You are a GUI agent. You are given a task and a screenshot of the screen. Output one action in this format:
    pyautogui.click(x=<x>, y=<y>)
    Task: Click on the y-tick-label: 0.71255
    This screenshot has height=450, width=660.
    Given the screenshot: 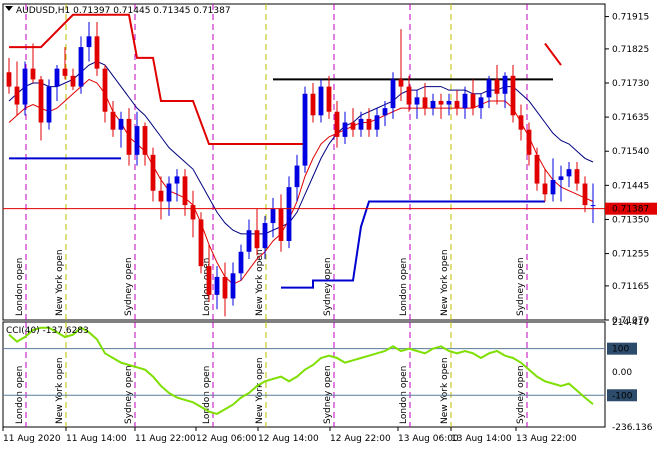 What is the action you would take?
    pyautogui.click(x=630, y=255)
    